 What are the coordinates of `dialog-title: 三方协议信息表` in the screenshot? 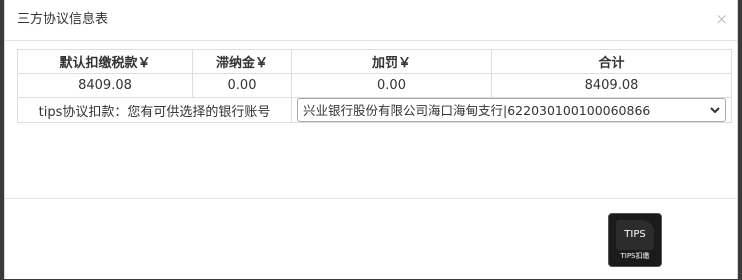 It's located at (63, 19).